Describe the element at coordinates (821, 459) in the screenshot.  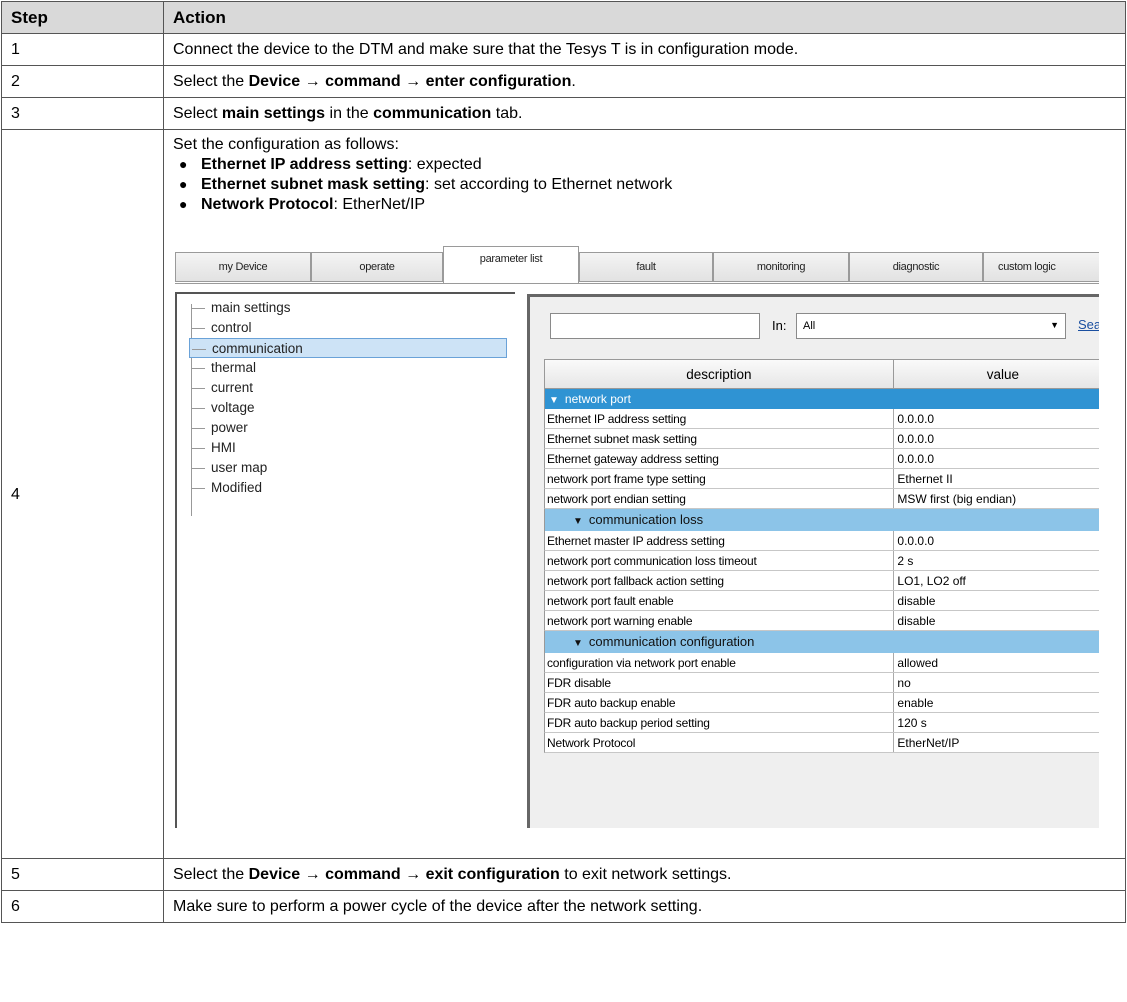
I see `parameter-row: Ethernet gateway address setting 0.0.0.0` at that location.